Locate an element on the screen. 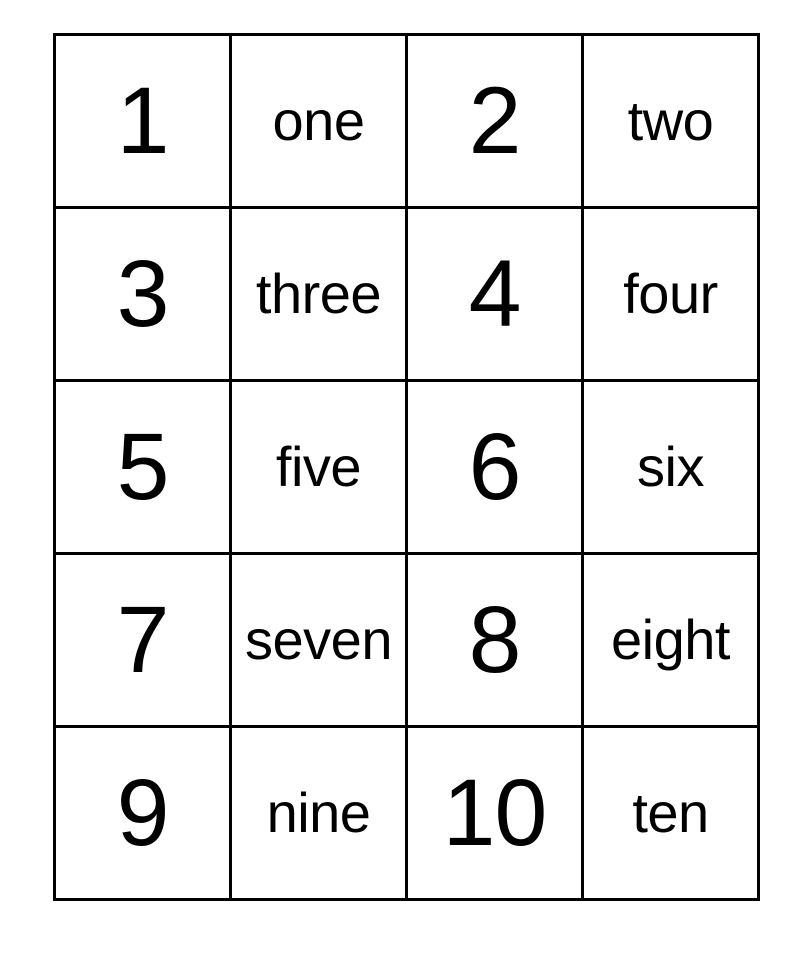 This screenshot has width=794, height=960. word-value: ten is located at coordinates (670, 812).